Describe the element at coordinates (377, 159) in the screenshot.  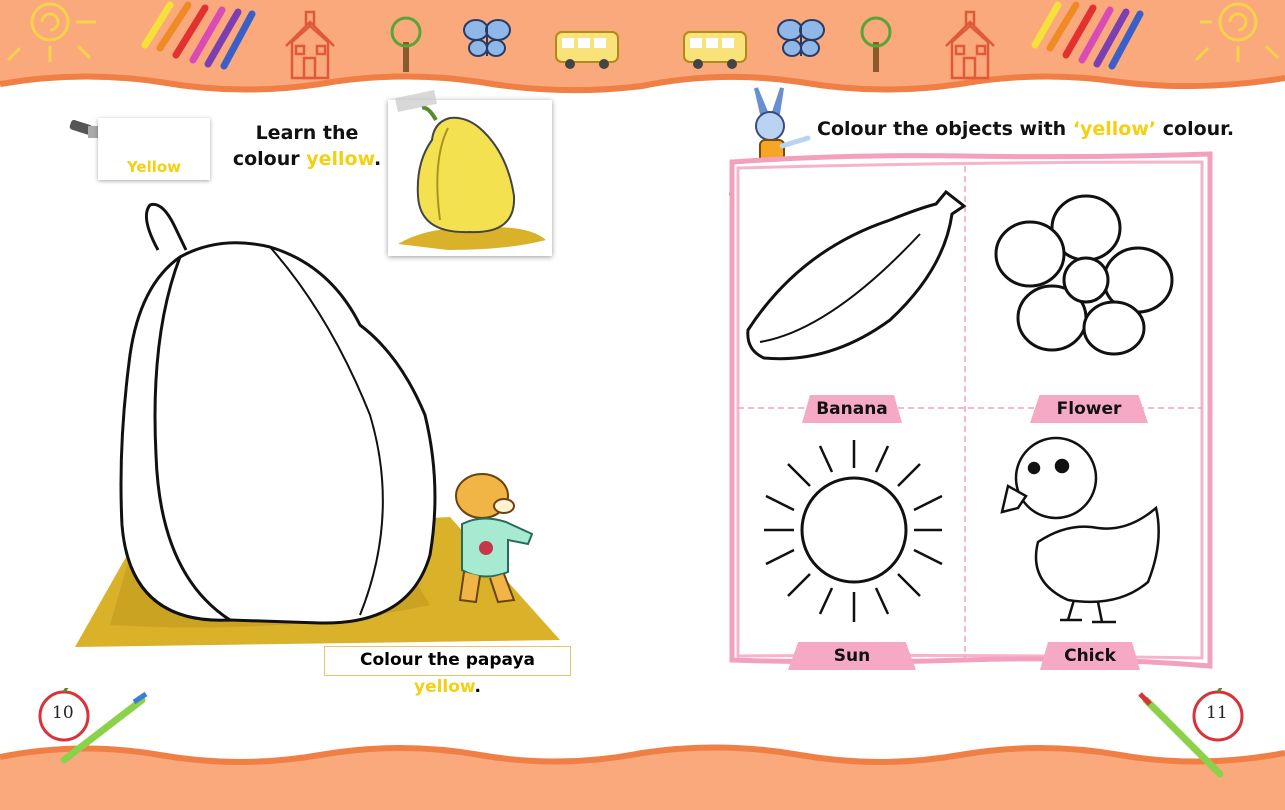
I see `heading-punct: .` at that location.